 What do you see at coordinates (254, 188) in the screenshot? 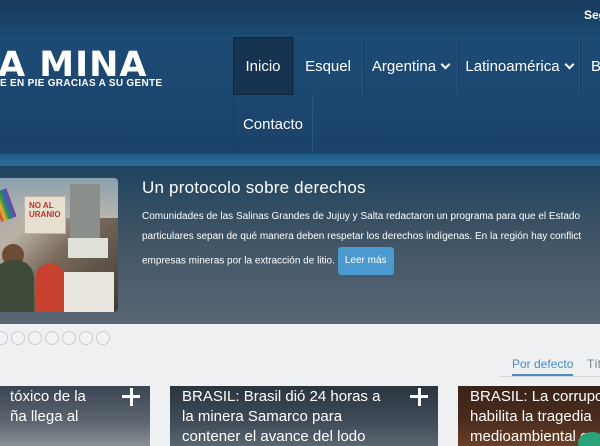
I see `slide-title: Un protocolo sobre derechos` at bounding box center [254, 188].